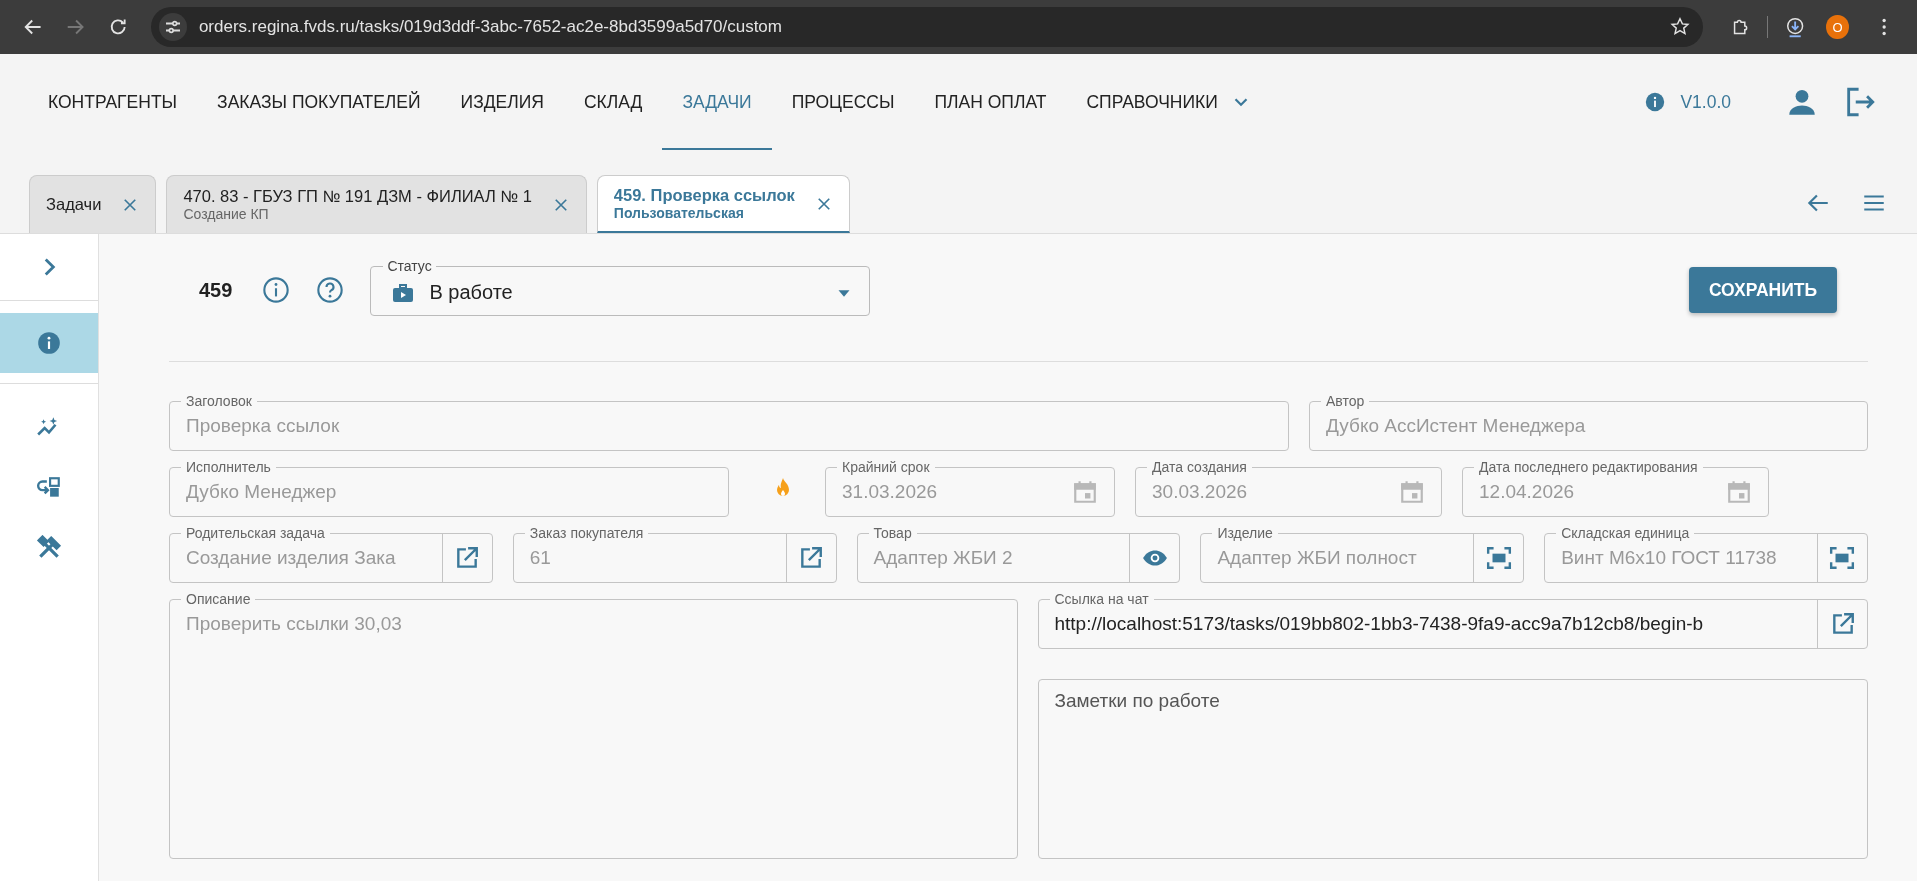 The image size is (1917, 881). I want to click on bookmark-star-icon, so click(1679, 27).